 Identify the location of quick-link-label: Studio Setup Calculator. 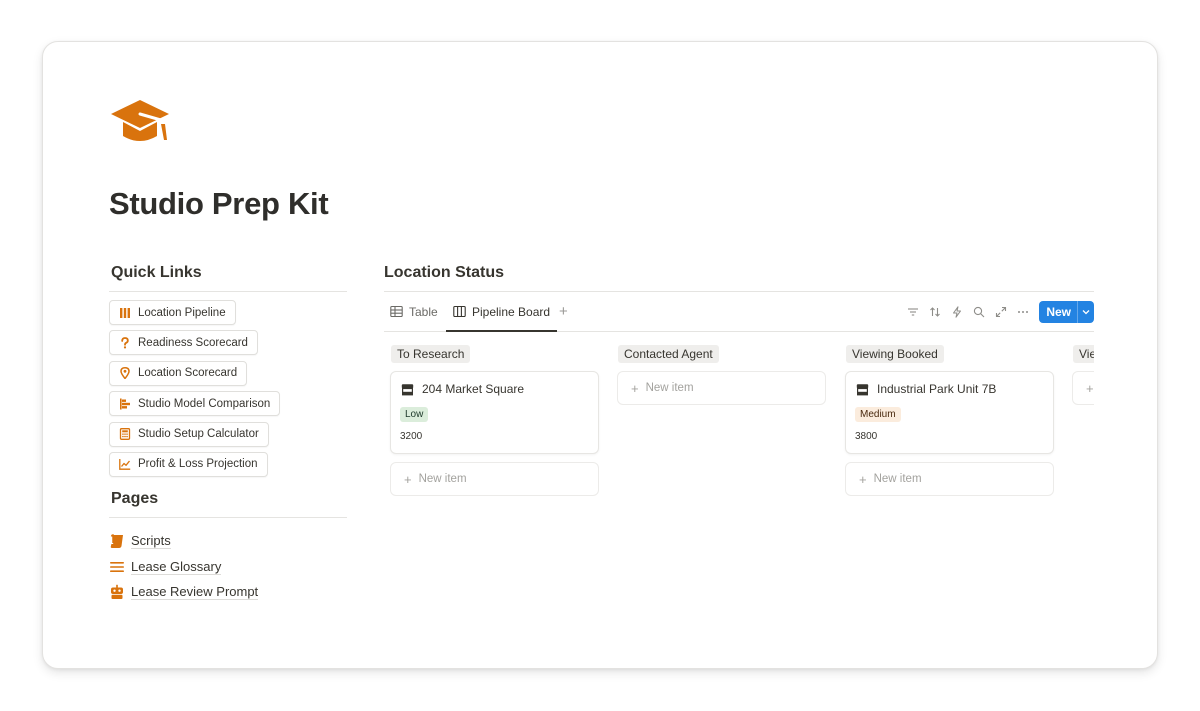
(198, 434).